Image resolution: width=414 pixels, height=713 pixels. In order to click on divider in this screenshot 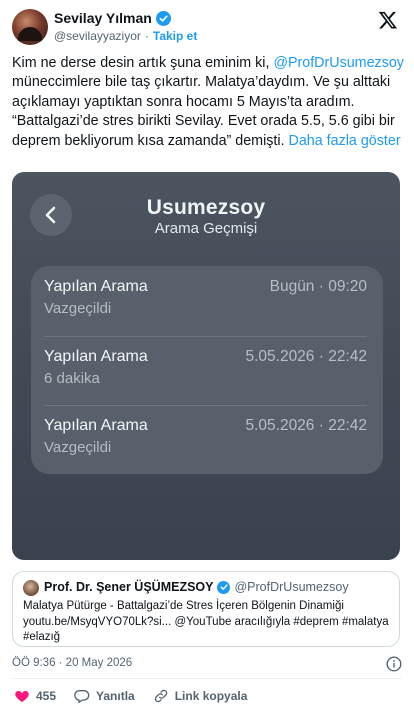, I will do `click(207, 678)`.